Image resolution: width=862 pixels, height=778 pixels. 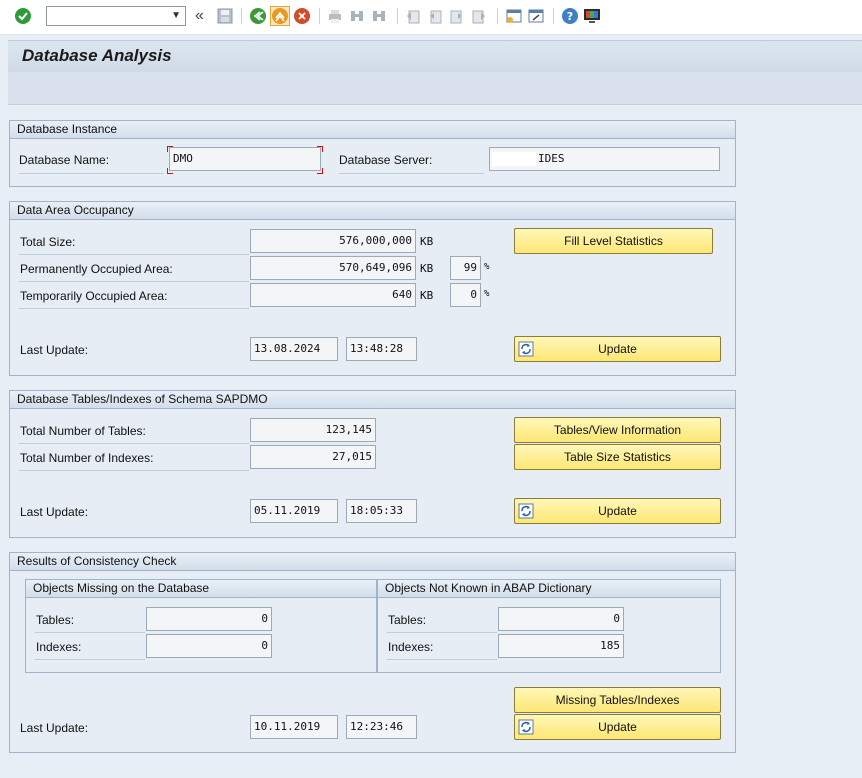 I want to click on missing-tables-field: 0, so click(x=209, y=619).